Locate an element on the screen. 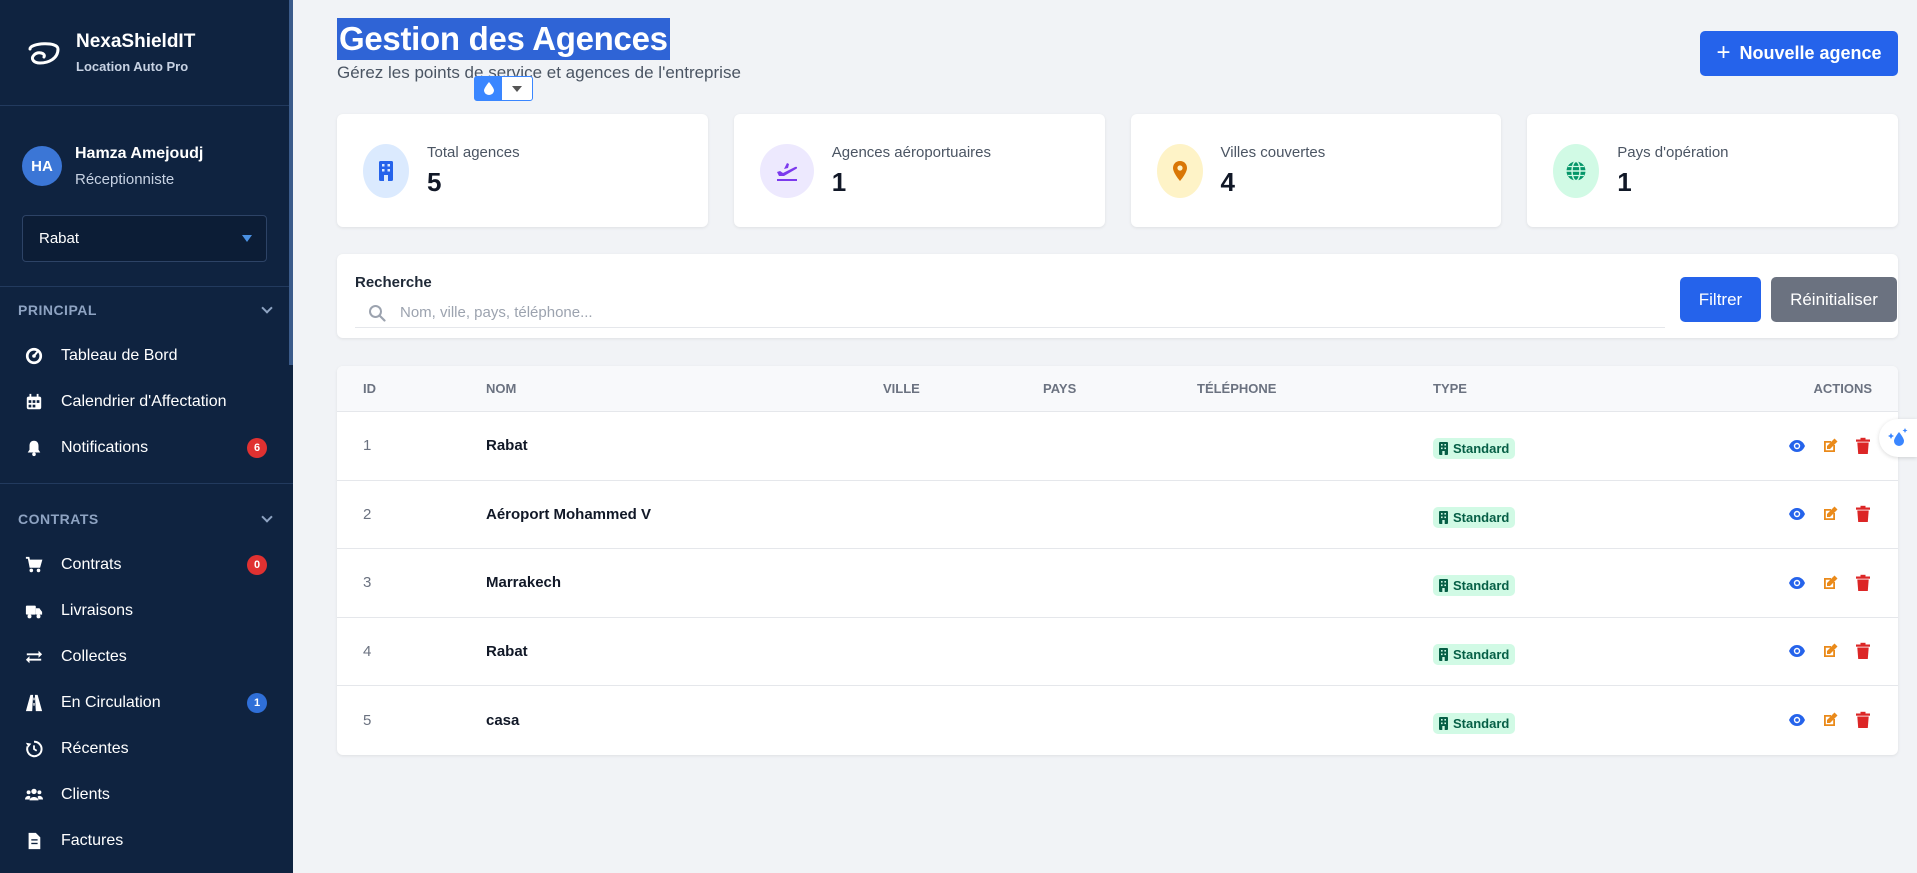  sidebar-item-label: Calendrier d'Affectation is located at coordinates (144, 401).